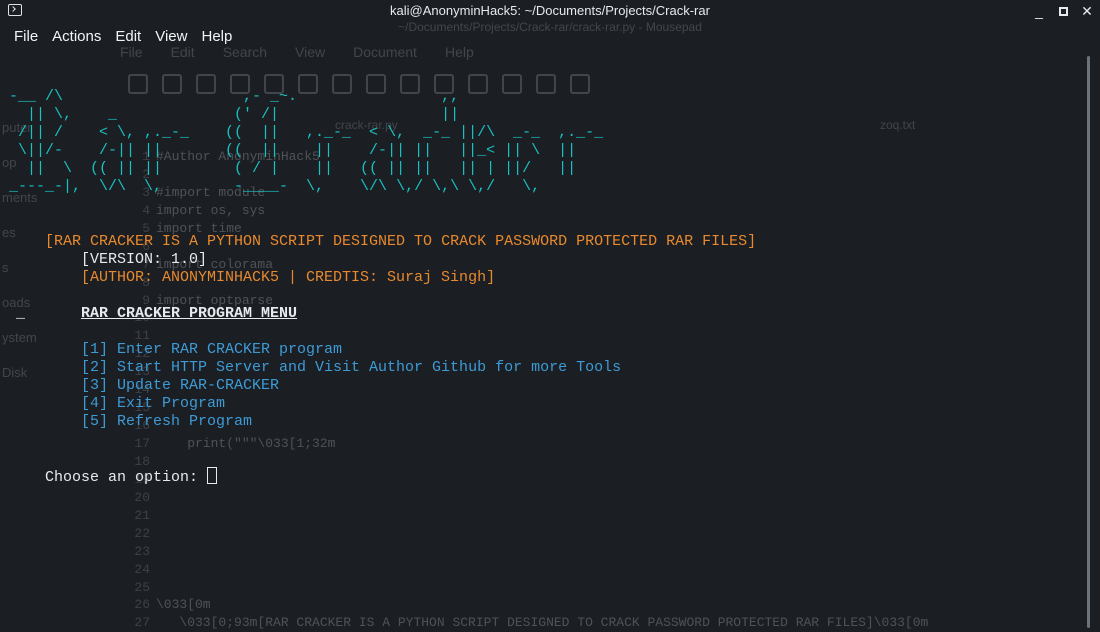 This screenshot has height=632, width=1100. I want to click on underscore-marker: _, so click(21, 313).